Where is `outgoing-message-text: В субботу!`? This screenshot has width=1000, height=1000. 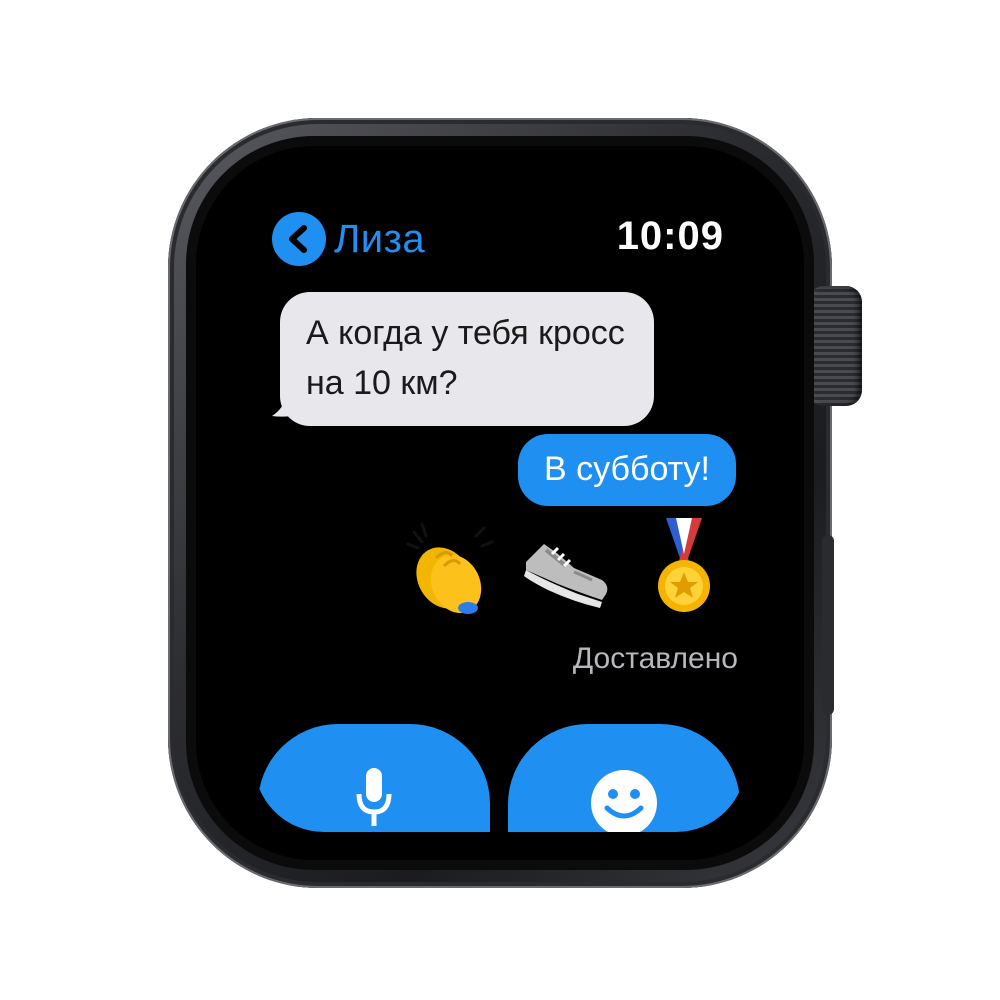
outgoing-message-text: В субботу! is located at coordinates (626, 469).